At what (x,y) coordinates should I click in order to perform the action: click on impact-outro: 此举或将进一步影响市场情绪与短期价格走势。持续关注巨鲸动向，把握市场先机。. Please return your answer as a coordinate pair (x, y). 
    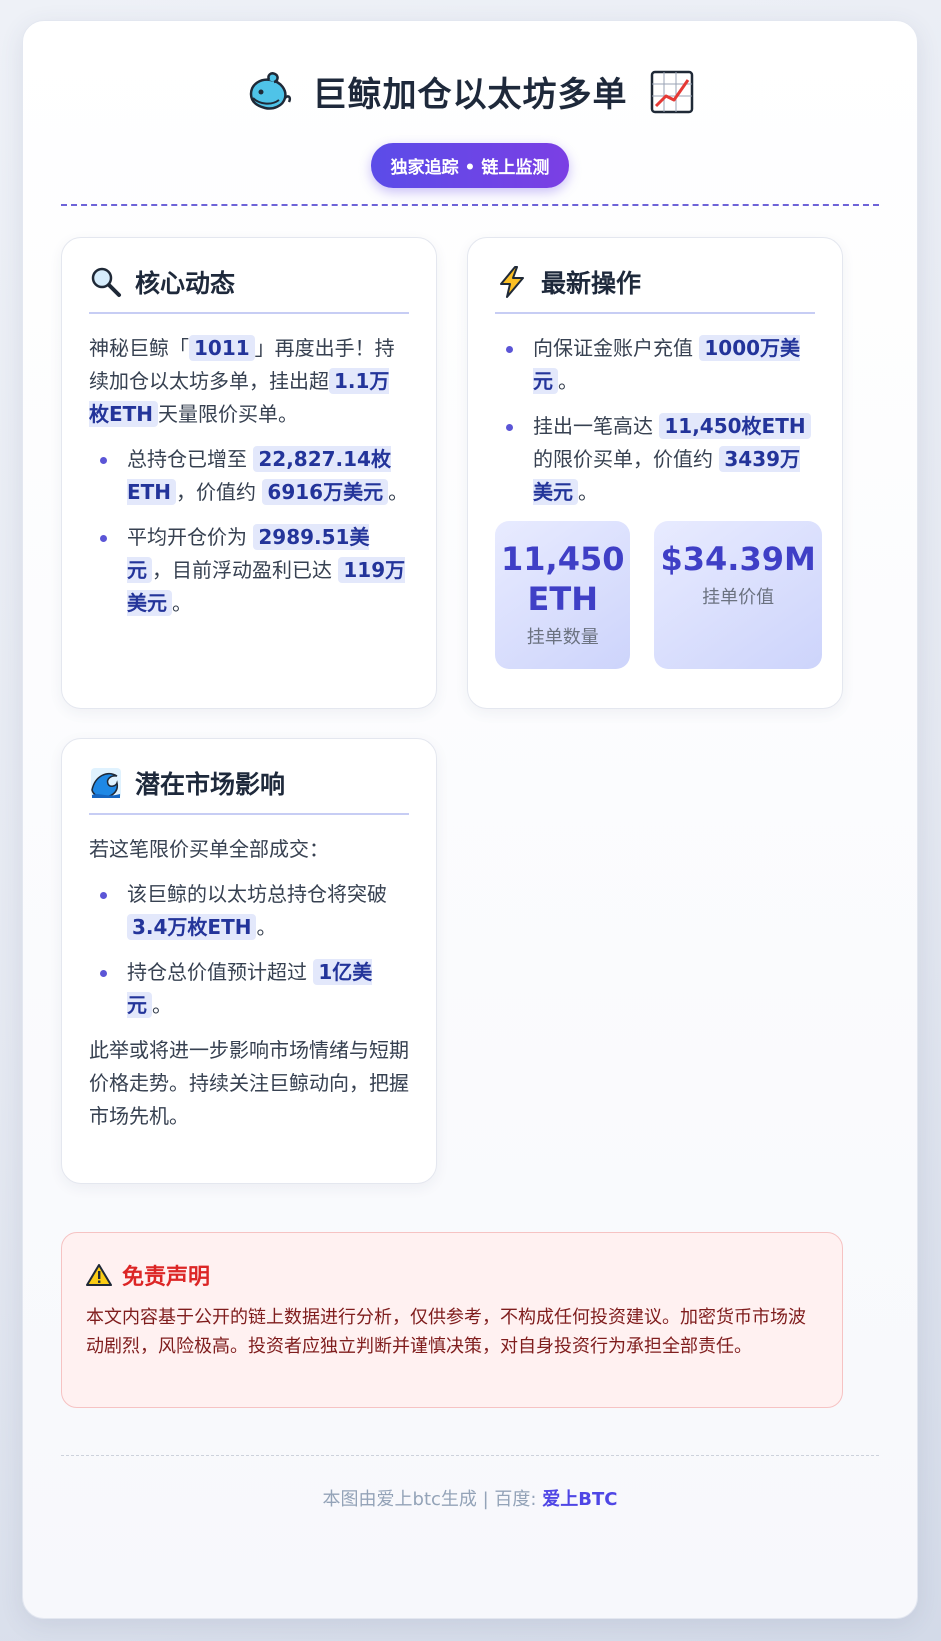
    Looking at the image, I should click on (249, 1083).